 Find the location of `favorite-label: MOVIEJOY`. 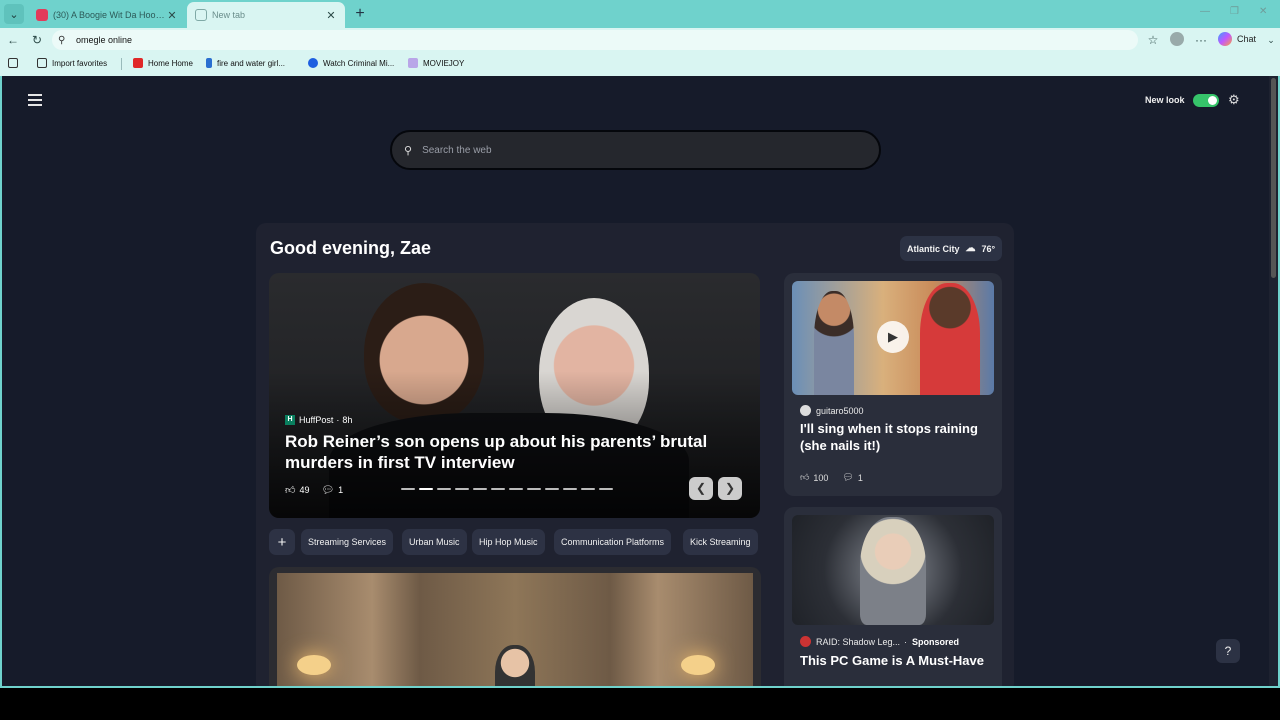

favorite-label: MOVIEJOY is located at coordinates (444, 63).